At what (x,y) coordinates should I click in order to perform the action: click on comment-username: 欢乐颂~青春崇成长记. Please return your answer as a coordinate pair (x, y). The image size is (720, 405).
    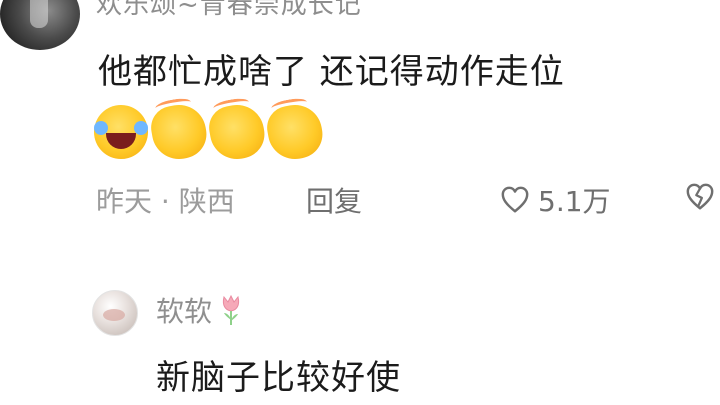
    Looking at the image, I should click on (229, 10).